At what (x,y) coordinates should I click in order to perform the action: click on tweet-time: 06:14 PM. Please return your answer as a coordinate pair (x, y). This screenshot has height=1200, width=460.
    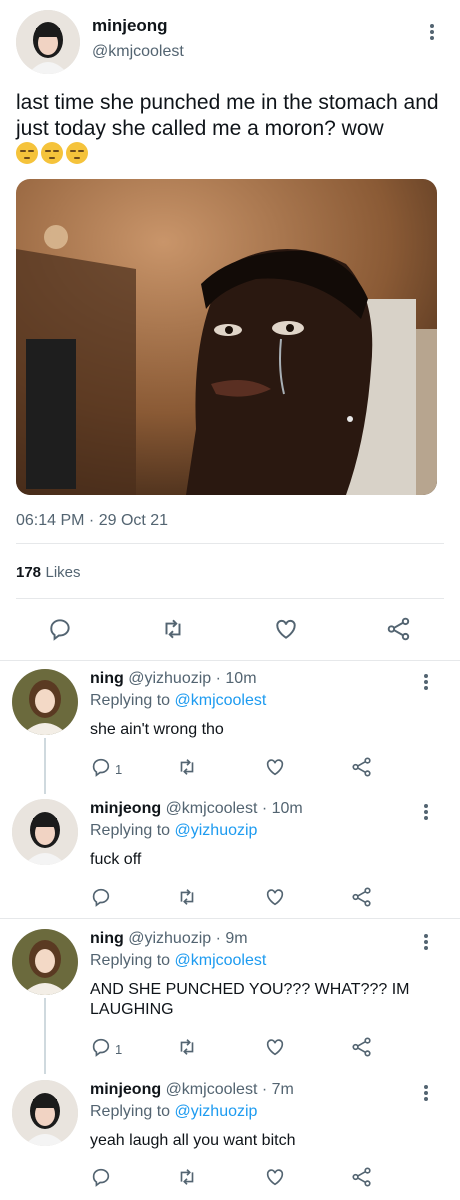
    Looking at the image, I should click on (50, 520).